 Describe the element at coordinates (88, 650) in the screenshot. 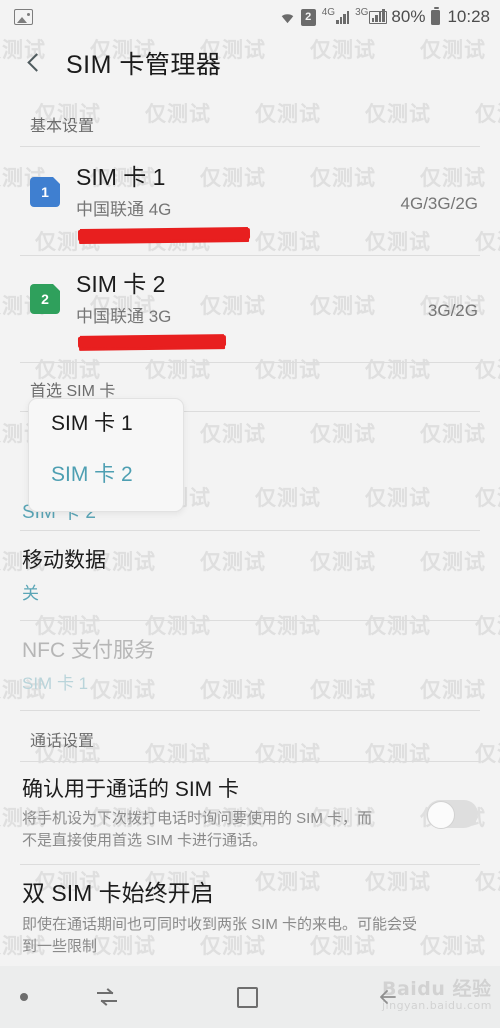

I see `nfc-payment-title: NFC 支付服务` at that location.